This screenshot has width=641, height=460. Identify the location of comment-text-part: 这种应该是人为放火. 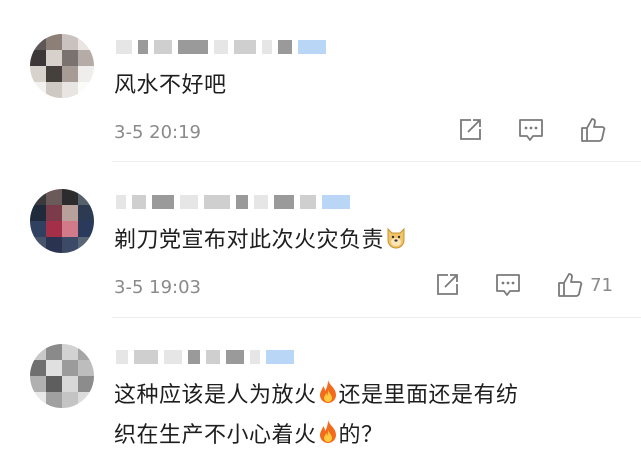
(215, 395).